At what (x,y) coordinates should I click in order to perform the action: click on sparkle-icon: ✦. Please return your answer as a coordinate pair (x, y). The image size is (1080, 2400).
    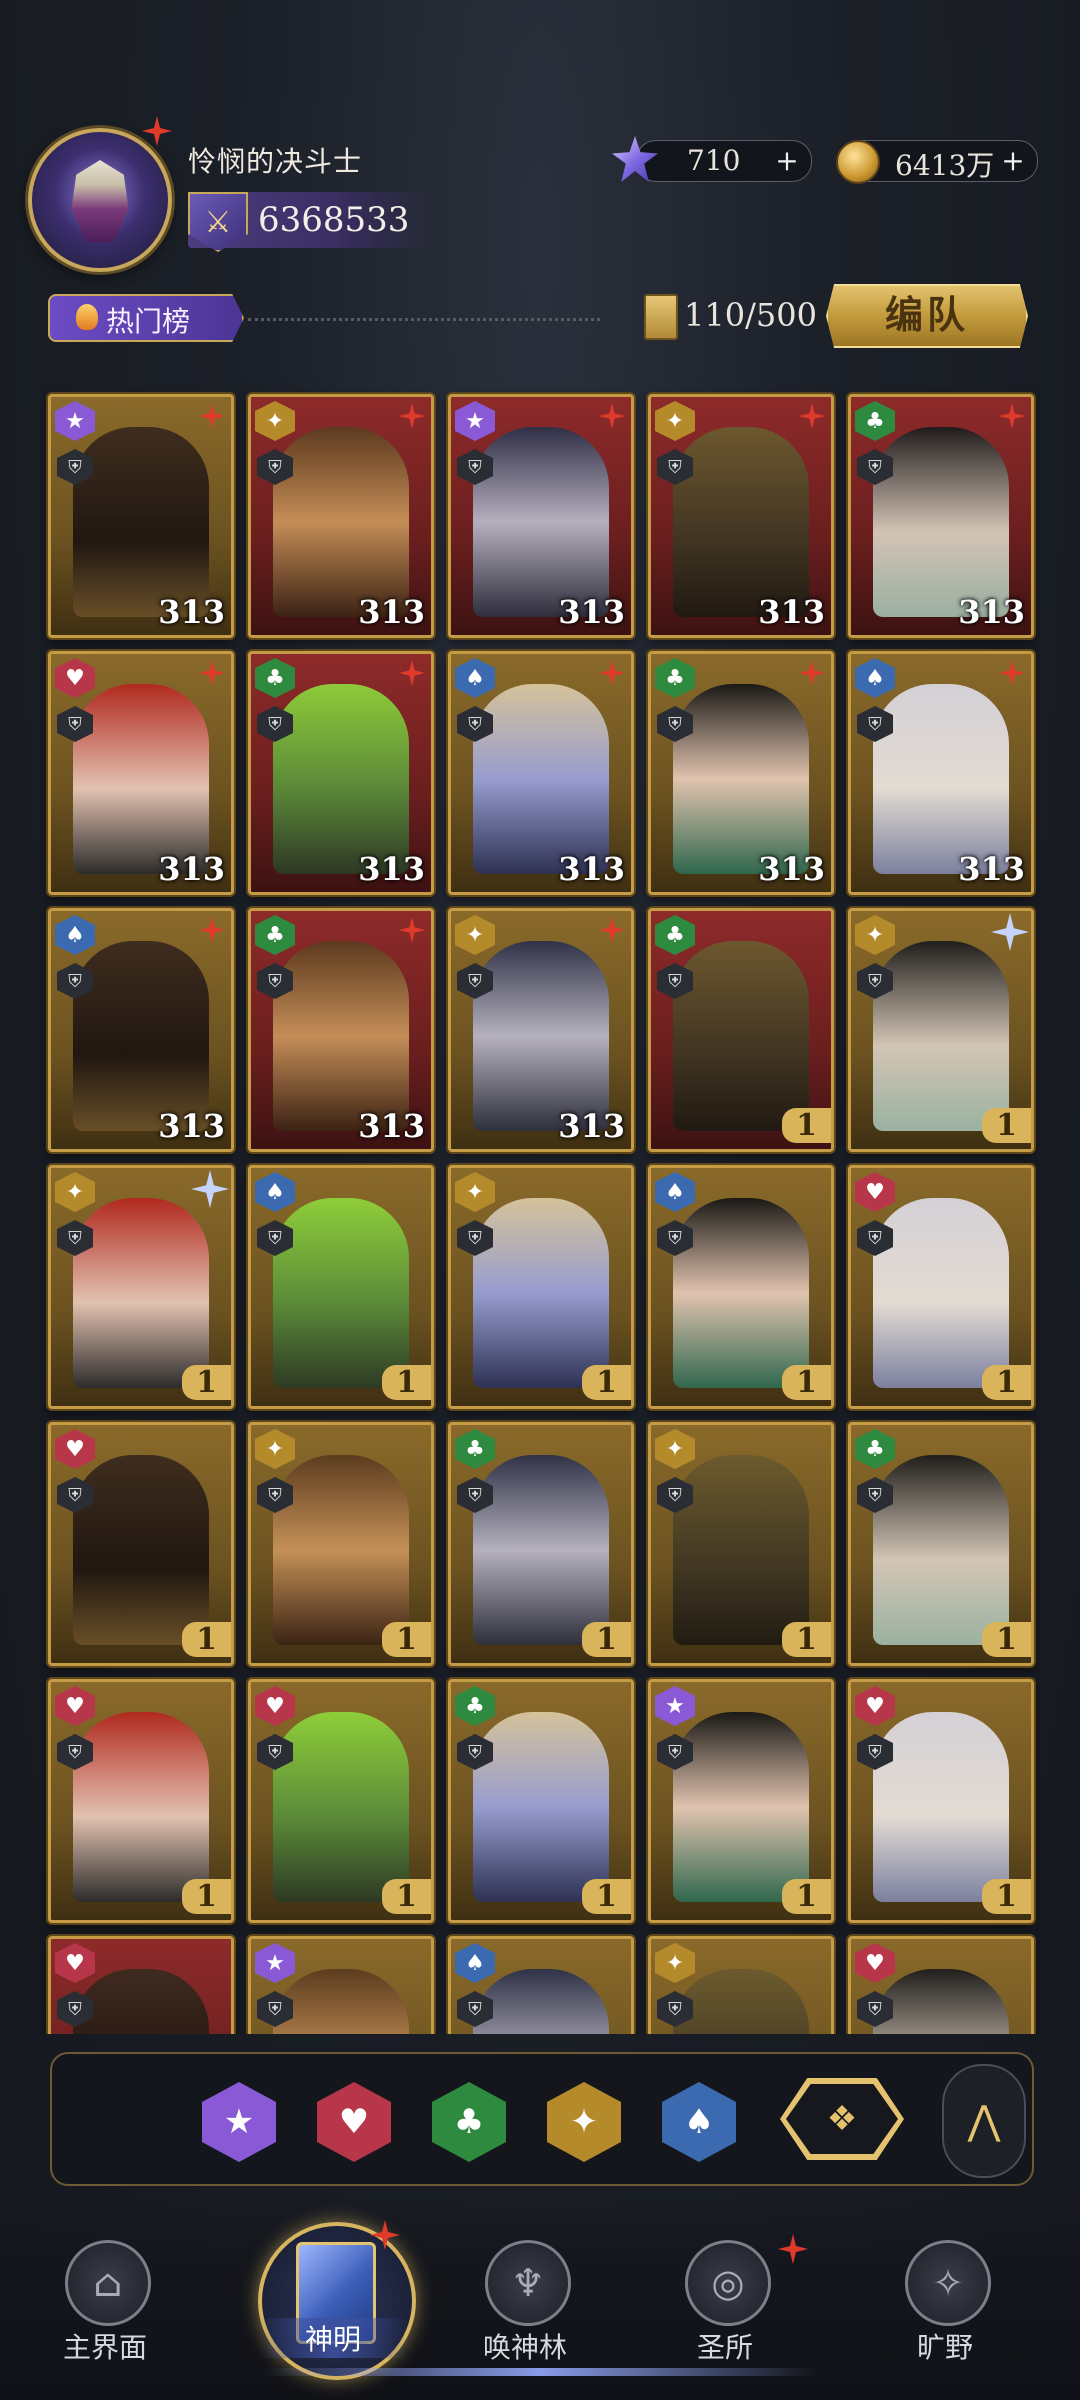
    Looking at the image, I should click on (584, 2122).